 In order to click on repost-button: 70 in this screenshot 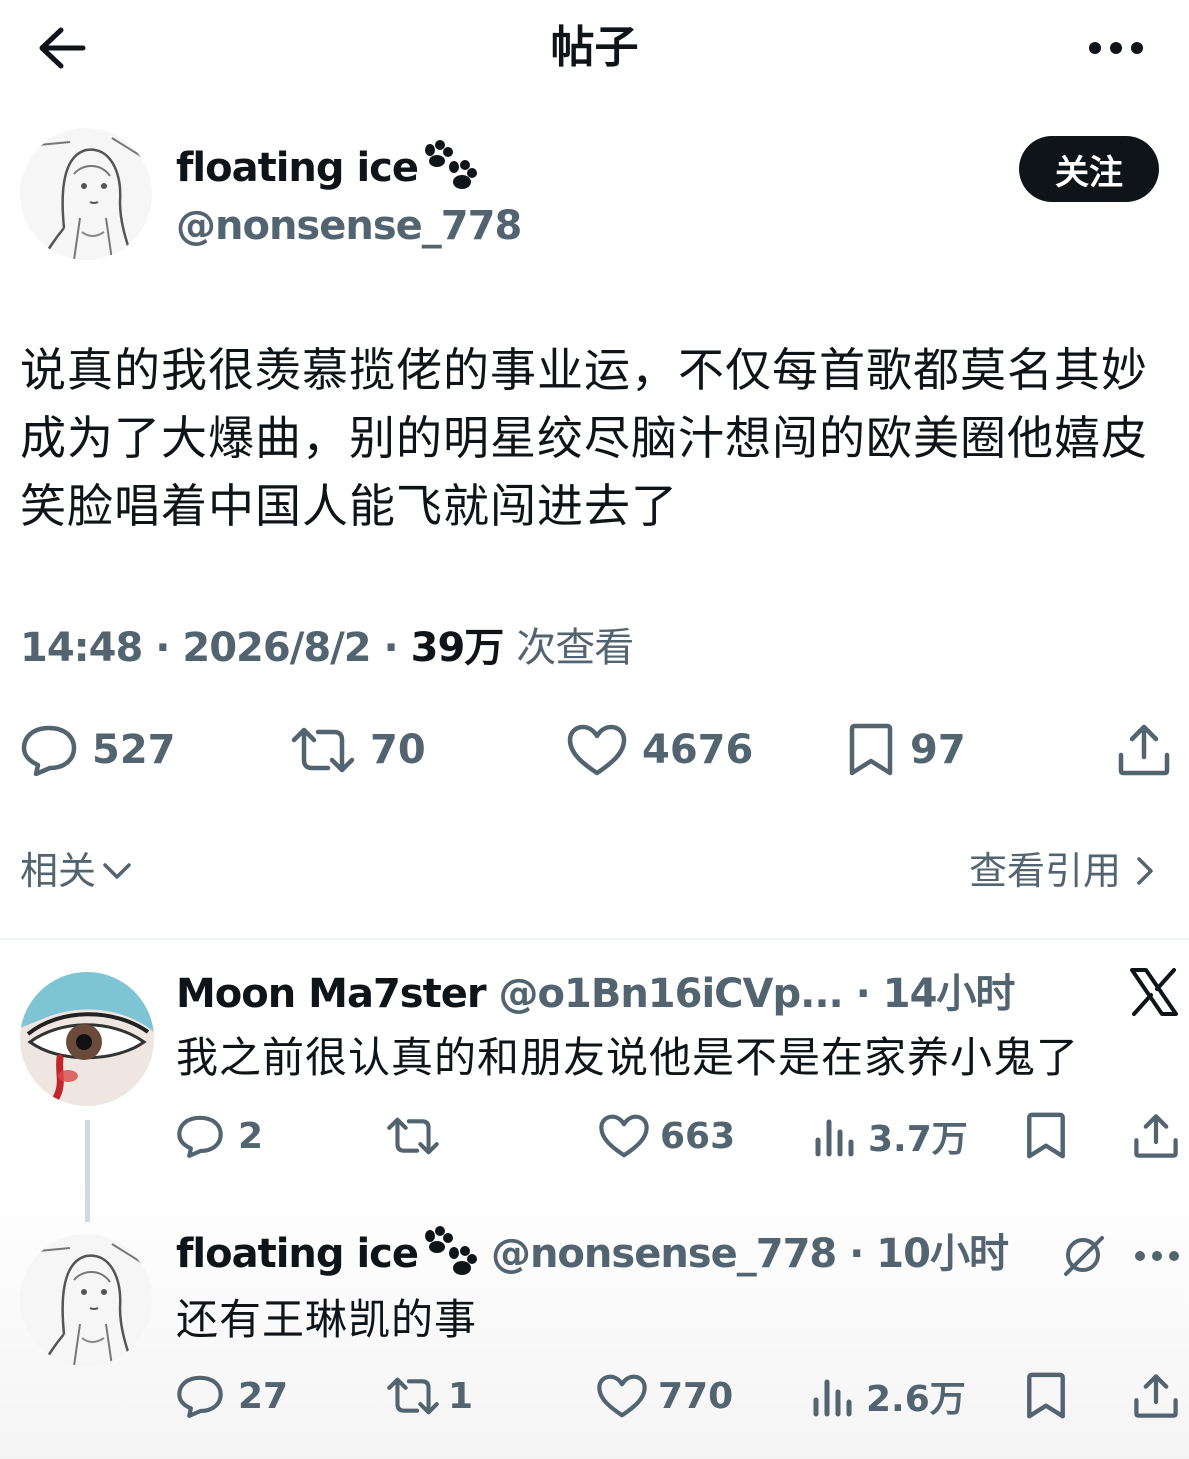, I will do `click(358, 750)`.